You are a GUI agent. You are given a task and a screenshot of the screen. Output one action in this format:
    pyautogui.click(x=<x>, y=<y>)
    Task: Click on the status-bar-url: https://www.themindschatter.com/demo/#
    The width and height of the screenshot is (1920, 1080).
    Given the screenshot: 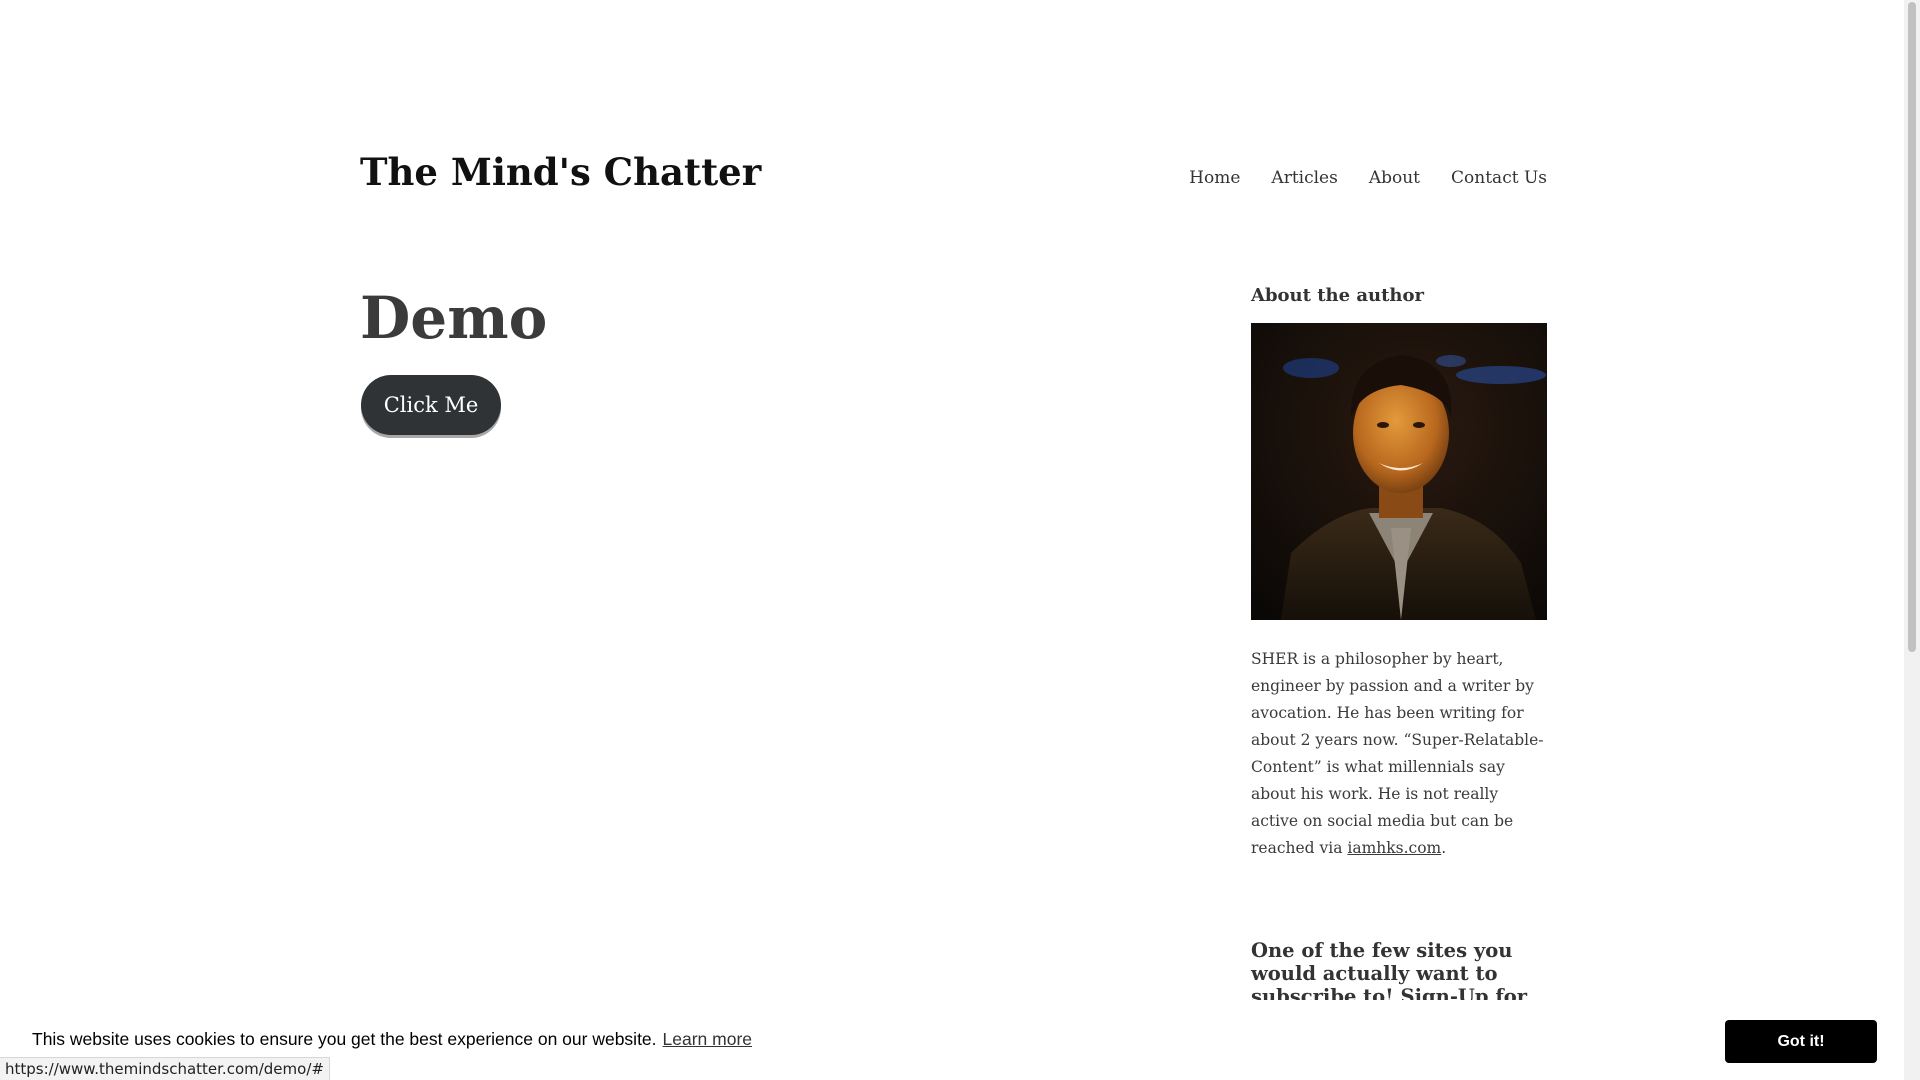 What is the action you would take?
    pyautogui.click(x=165, y=1068)
    